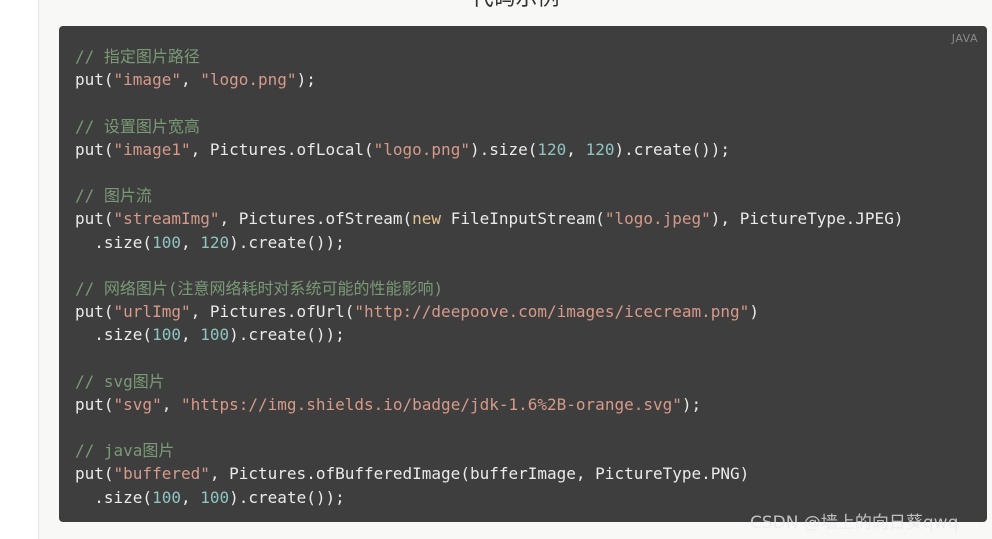 This screenshot has height=539, width=992. I want to click on code-token-plain: FileInputStream(, so click(523, 219).